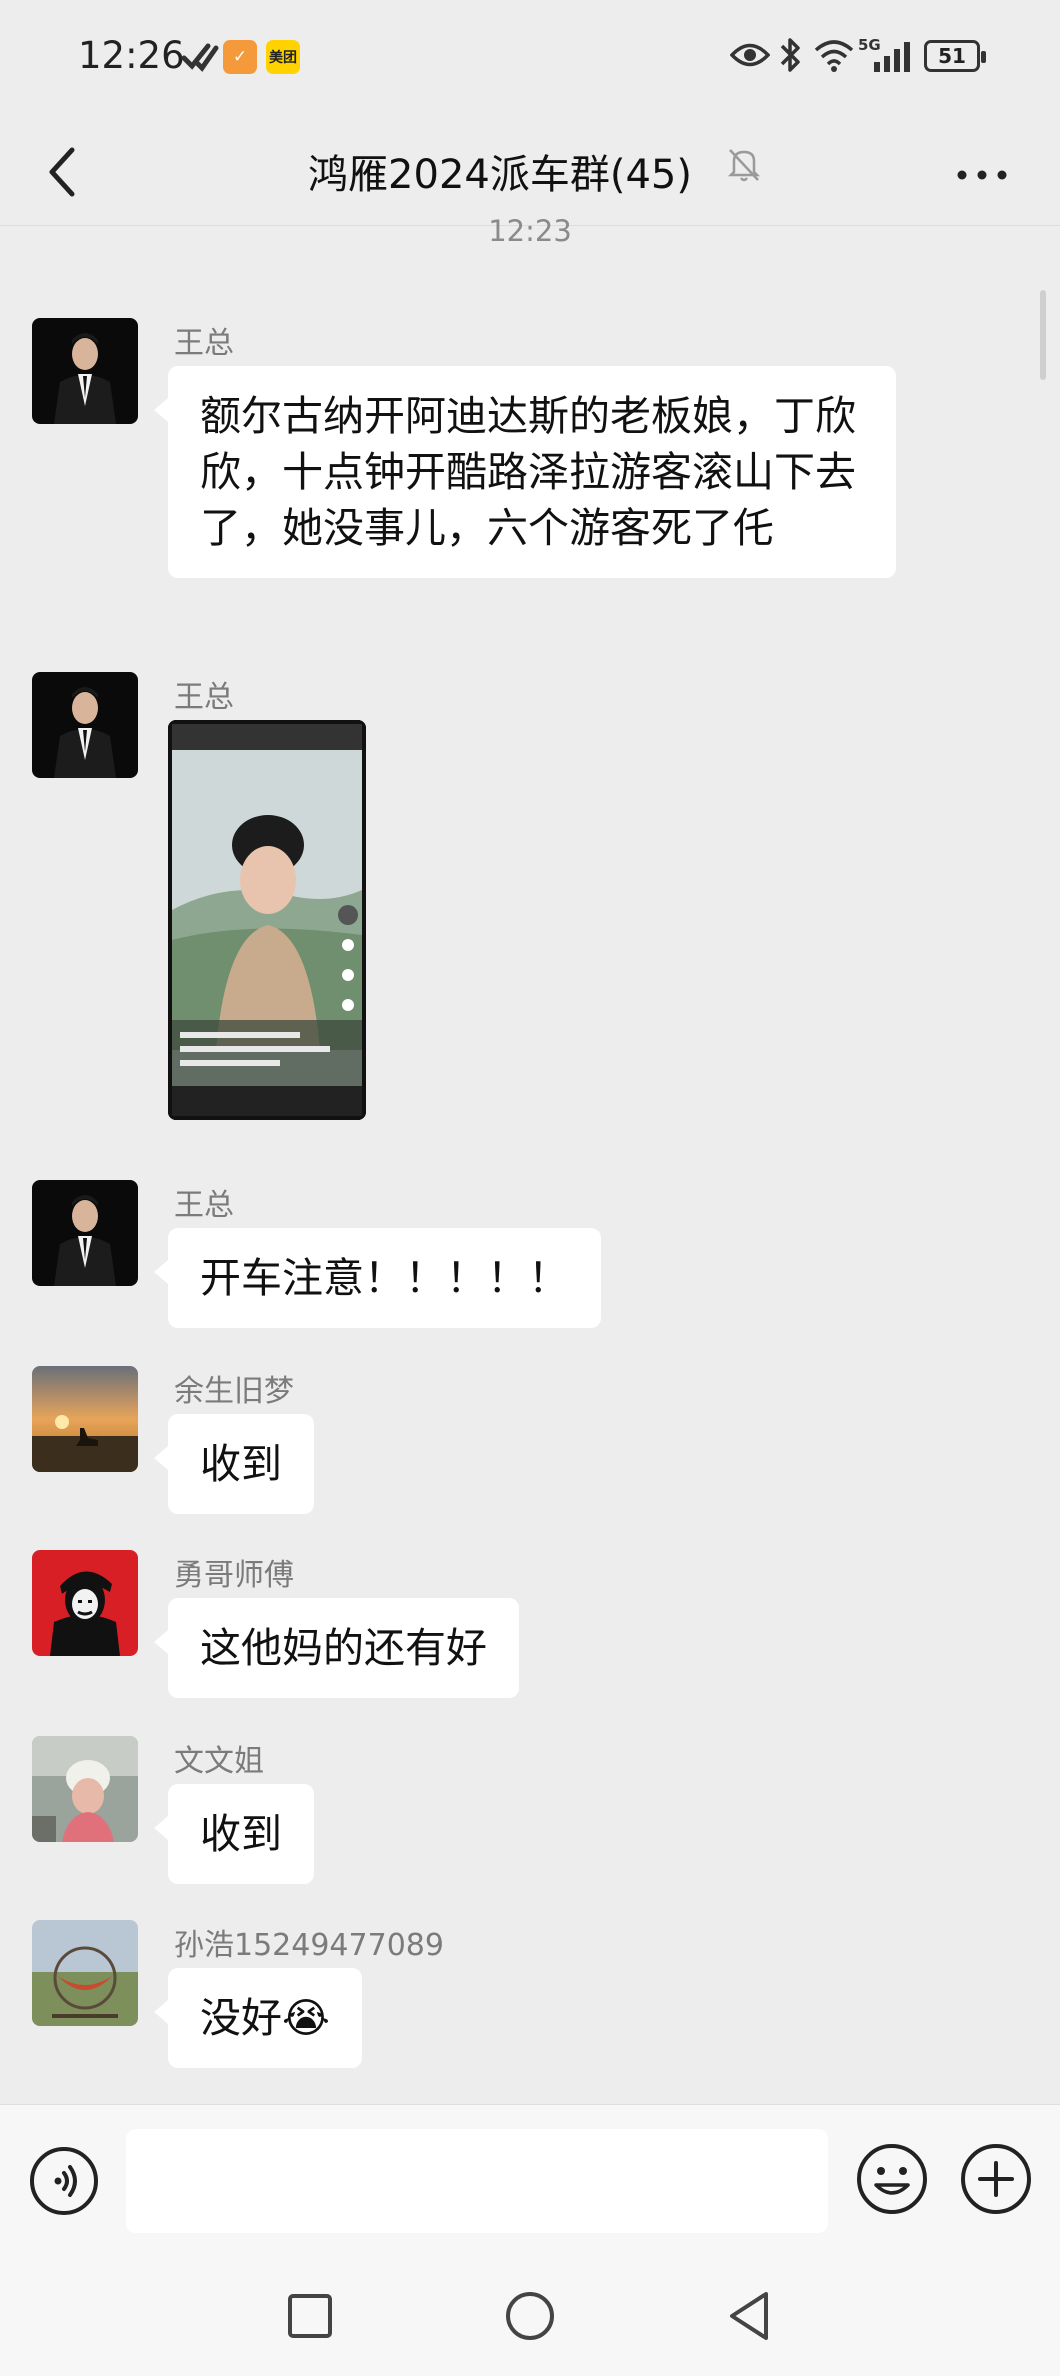 This screenshot has height=2376, width=1060. What do you see at coordinates (996, 2179) in the screenshot?
I see `add-attachment-icon` at bounding box center [996, 2179].